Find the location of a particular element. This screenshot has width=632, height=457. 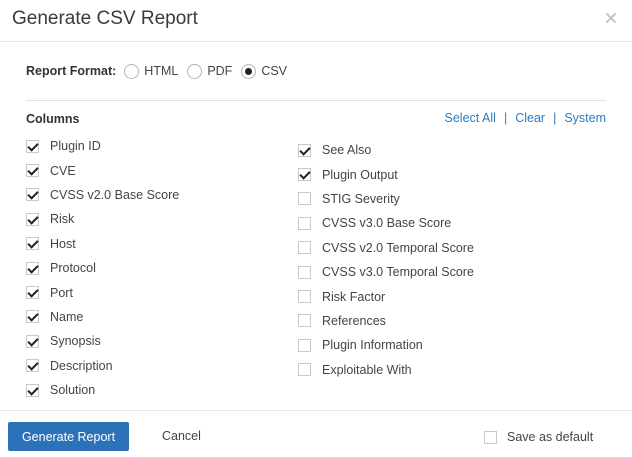

column-option: Solution is located at coordinates (102, 390).